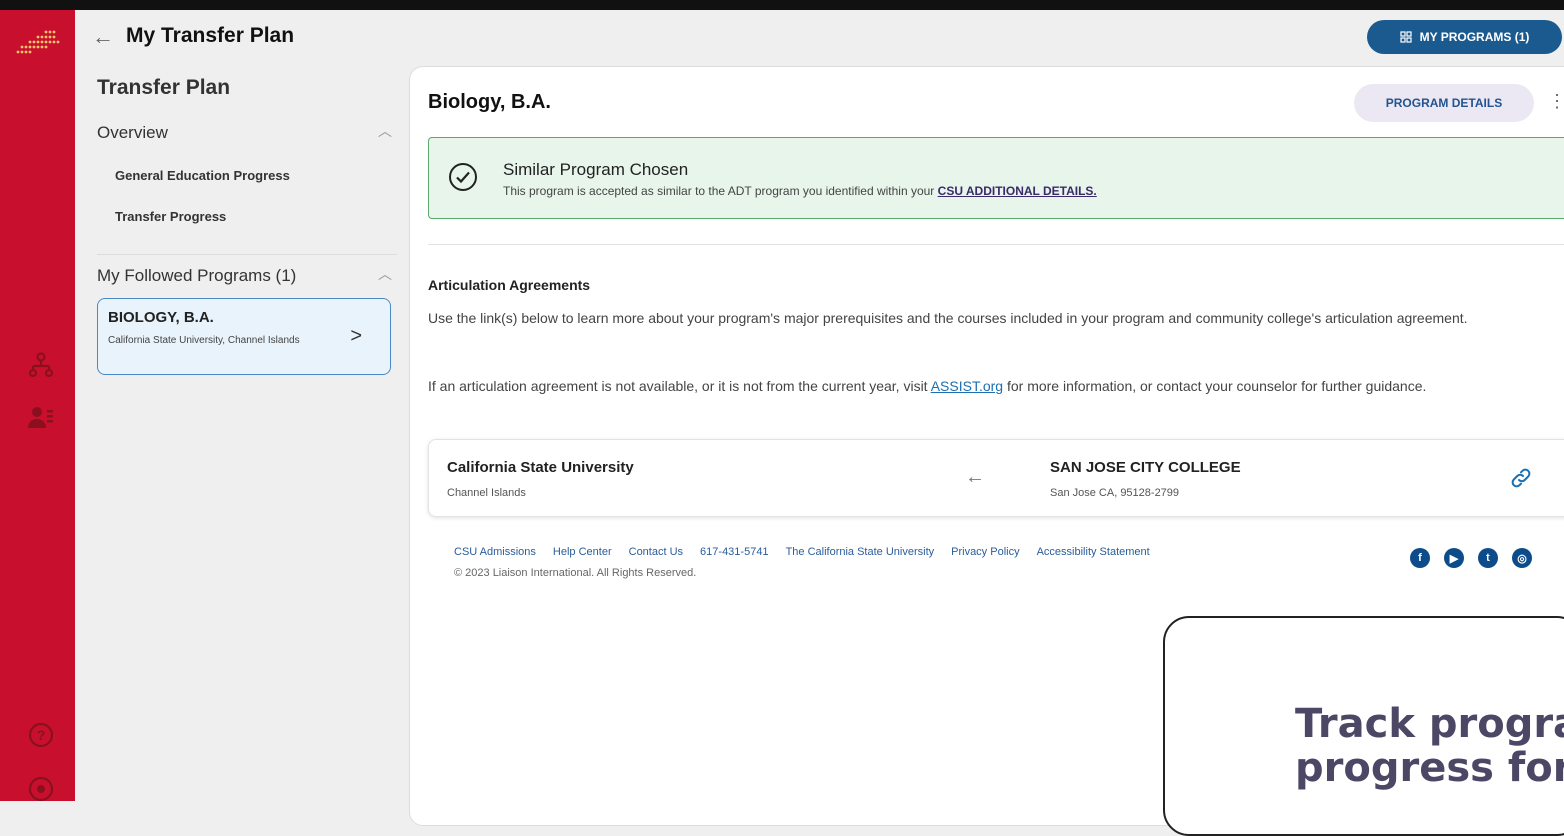 The width and height of the screenshot is (1564, 836). What do you see at coordinates (1488, 558) in the screenshot?
I see `twitter-icon: t` at bounding box center [1488, 558].